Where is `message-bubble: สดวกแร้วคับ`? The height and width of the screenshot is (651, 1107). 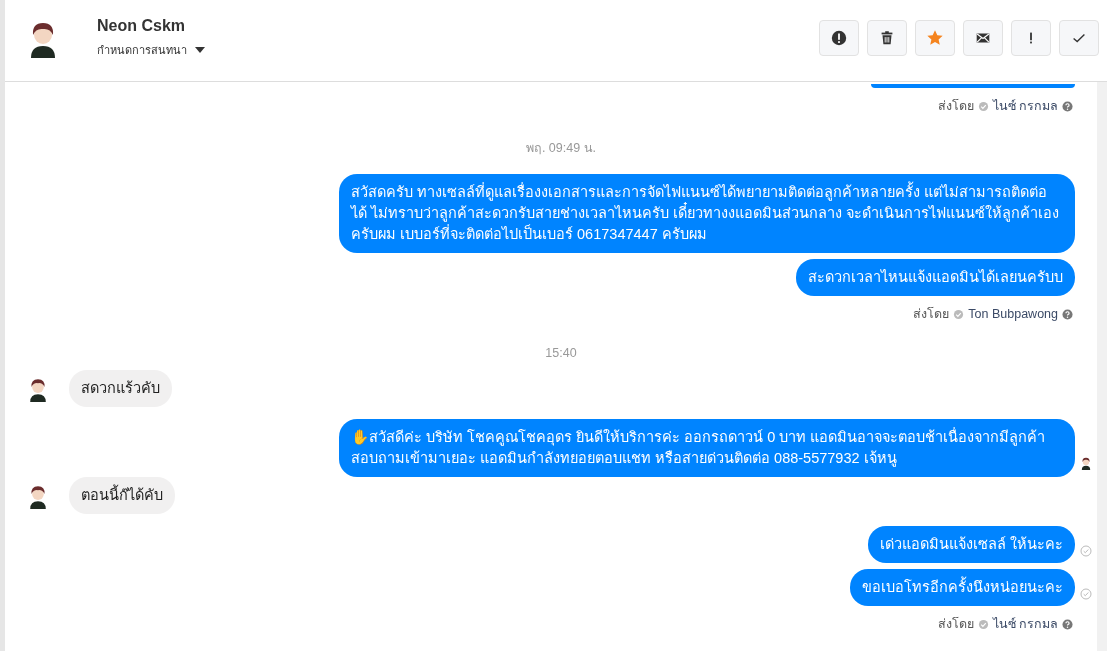 message-bubble: สดวกแร้วคับ is located at coordinates (120, 388).